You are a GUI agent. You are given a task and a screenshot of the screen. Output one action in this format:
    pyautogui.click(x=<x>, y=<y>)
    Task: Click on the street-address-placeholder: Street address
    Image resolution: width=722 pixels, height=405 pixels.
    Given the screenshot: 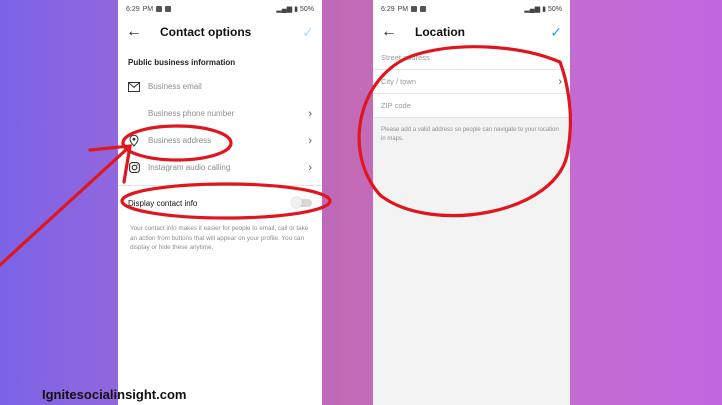 What is the action you would take?
    pyautogui.click(x=405, y=57)
    